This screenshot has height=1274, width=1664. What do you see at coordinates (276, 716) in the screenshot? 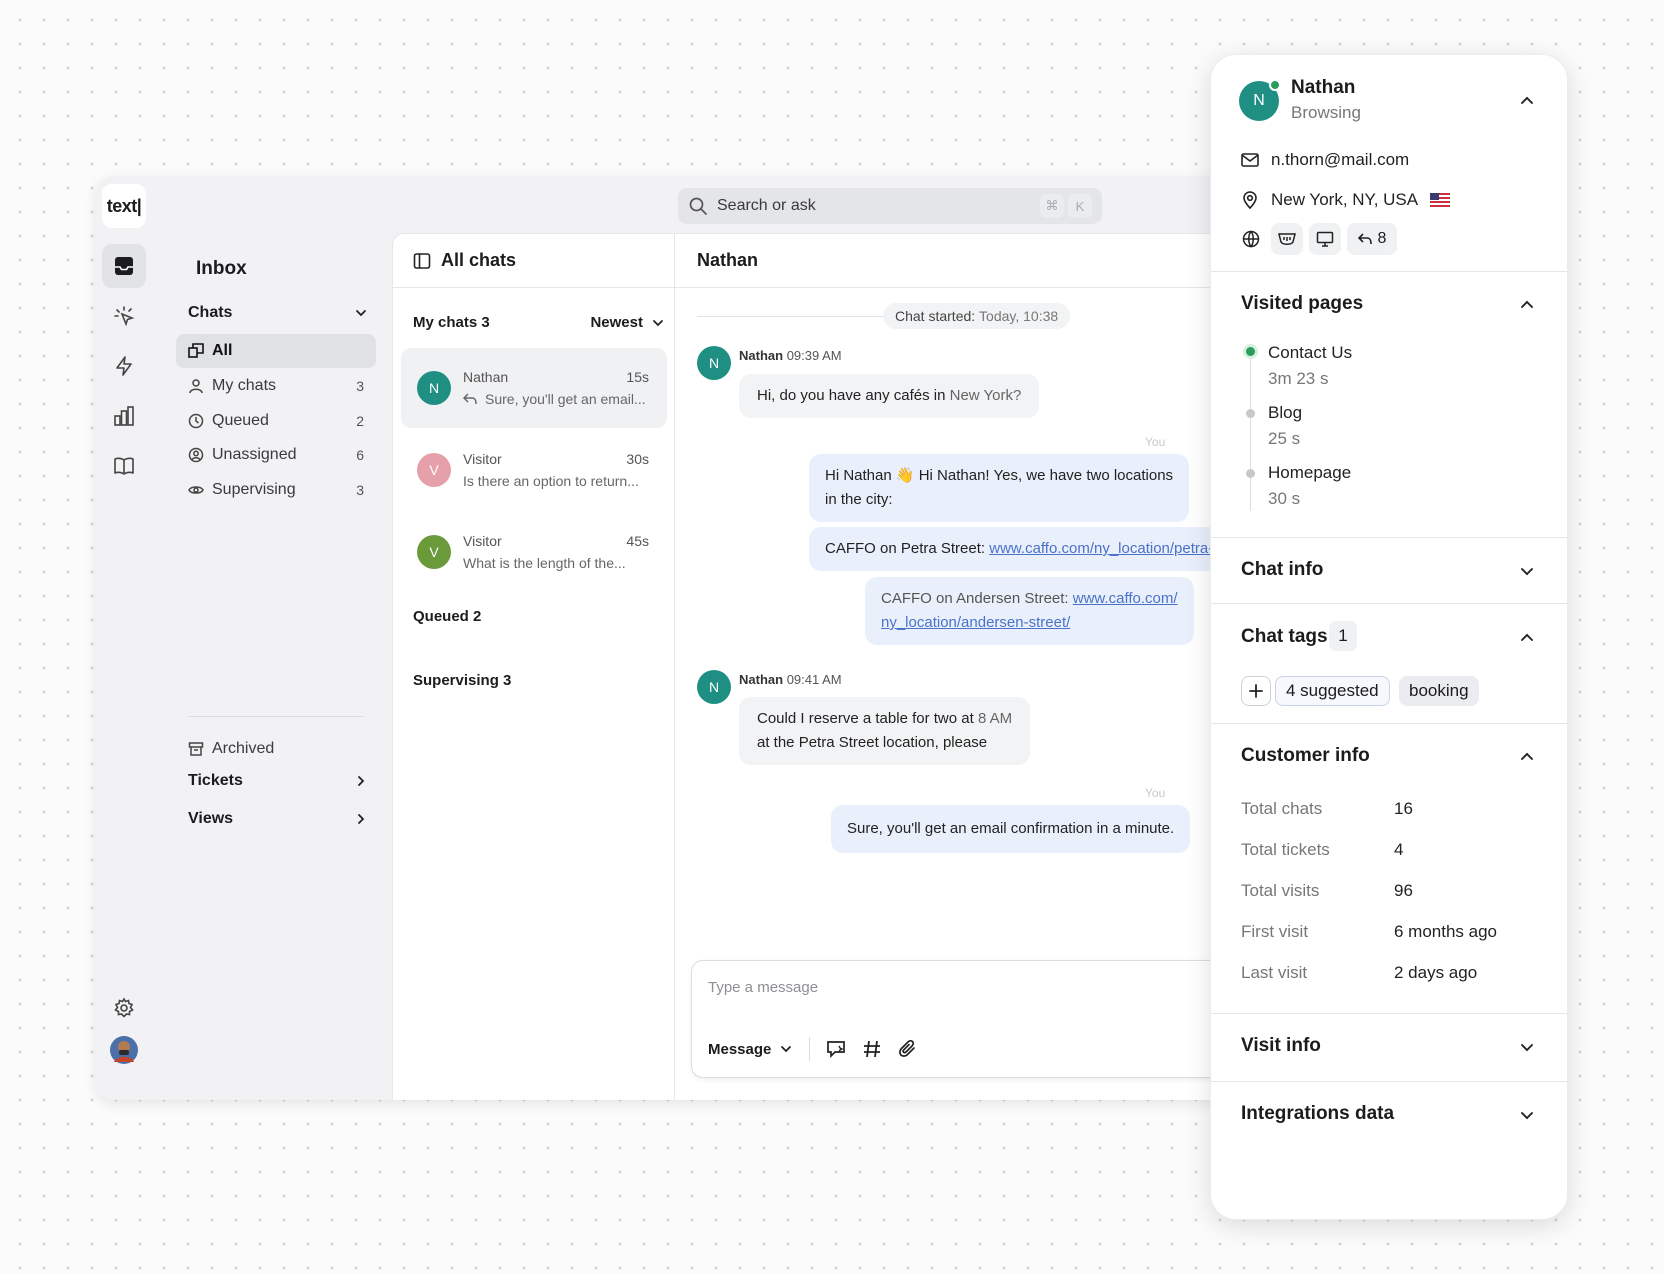
I see `nav-divider` at bounding box center [276, 716].